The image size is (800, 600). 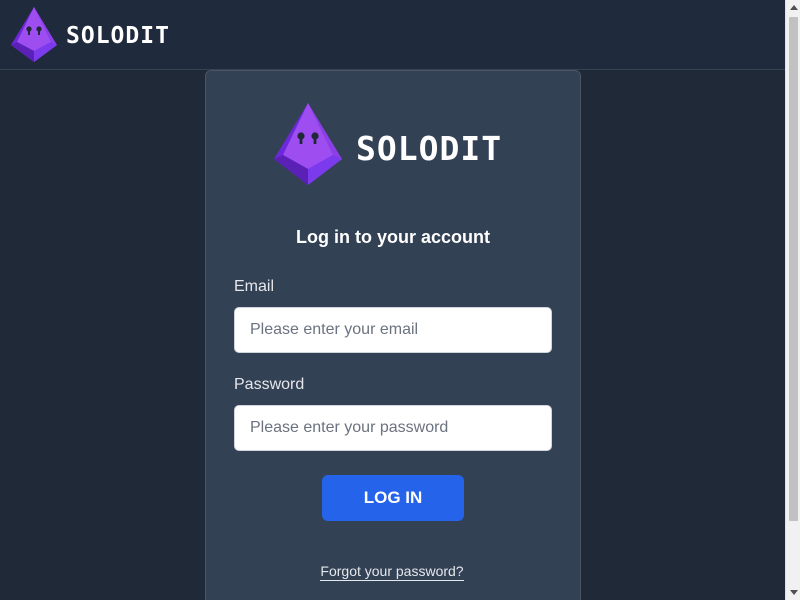 I want to click on vertical-scrollbar, so click(x=792, y=300).